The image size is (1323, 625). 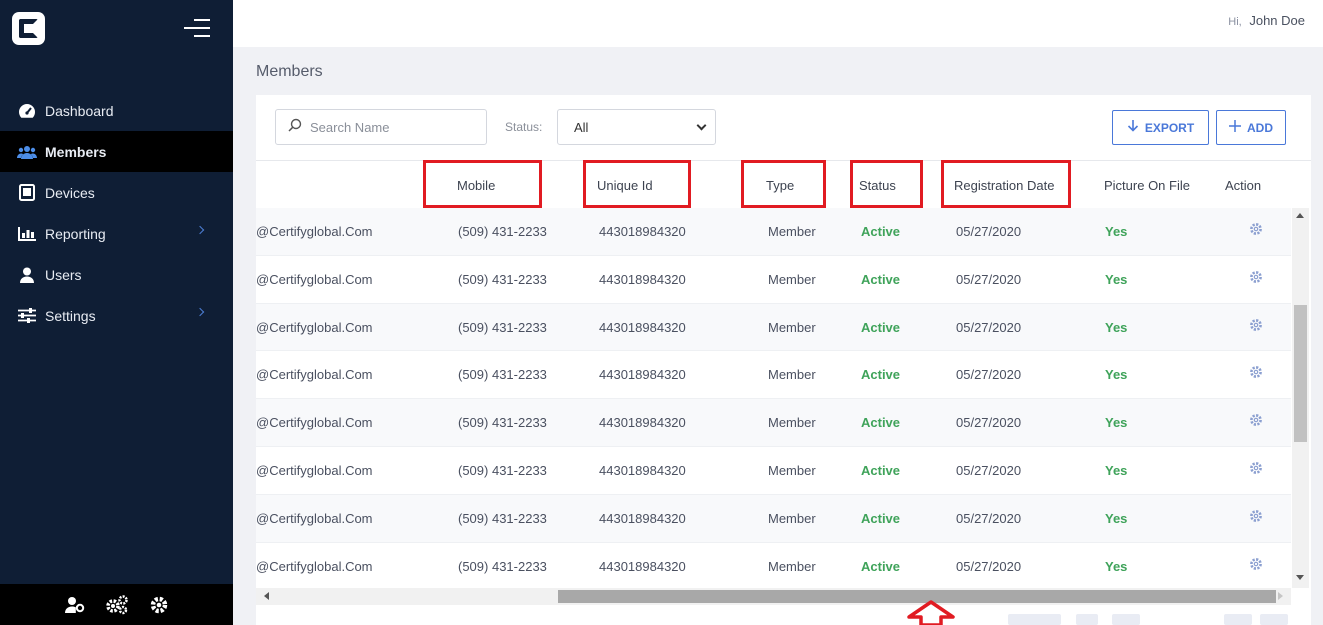 What do you see at coordinates (783, 184) in the screenshot?
I see `highlight-box-type` at bounding box center [783, 184].